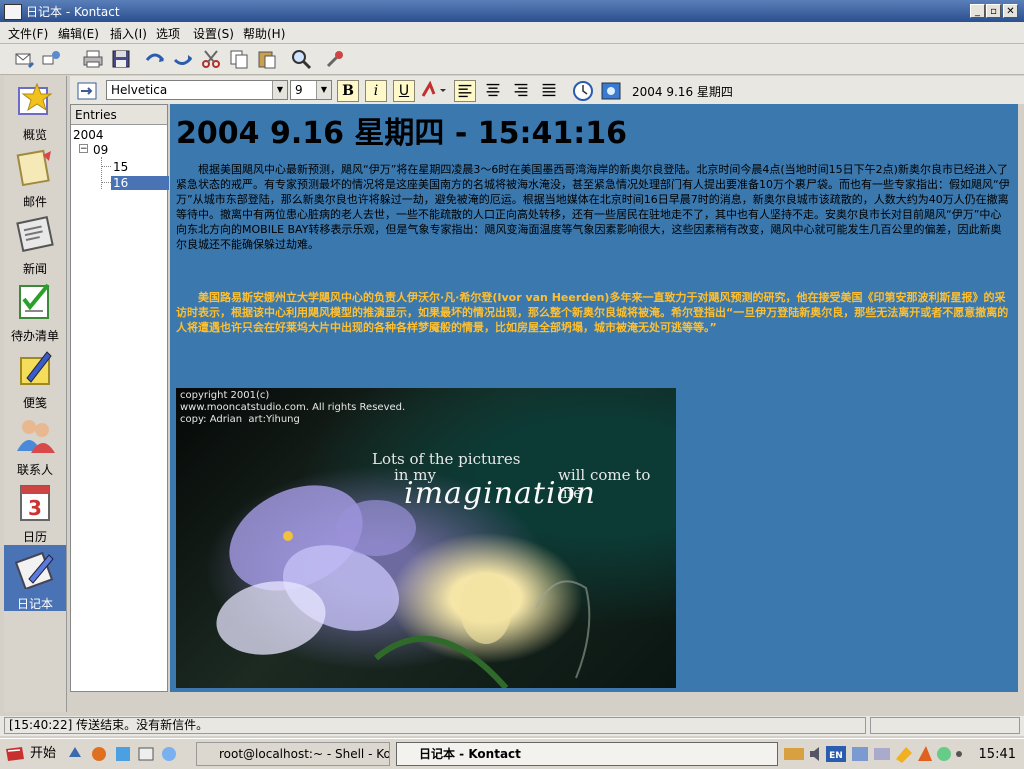  I want to click on ime-label: EN, so click(836, 756).